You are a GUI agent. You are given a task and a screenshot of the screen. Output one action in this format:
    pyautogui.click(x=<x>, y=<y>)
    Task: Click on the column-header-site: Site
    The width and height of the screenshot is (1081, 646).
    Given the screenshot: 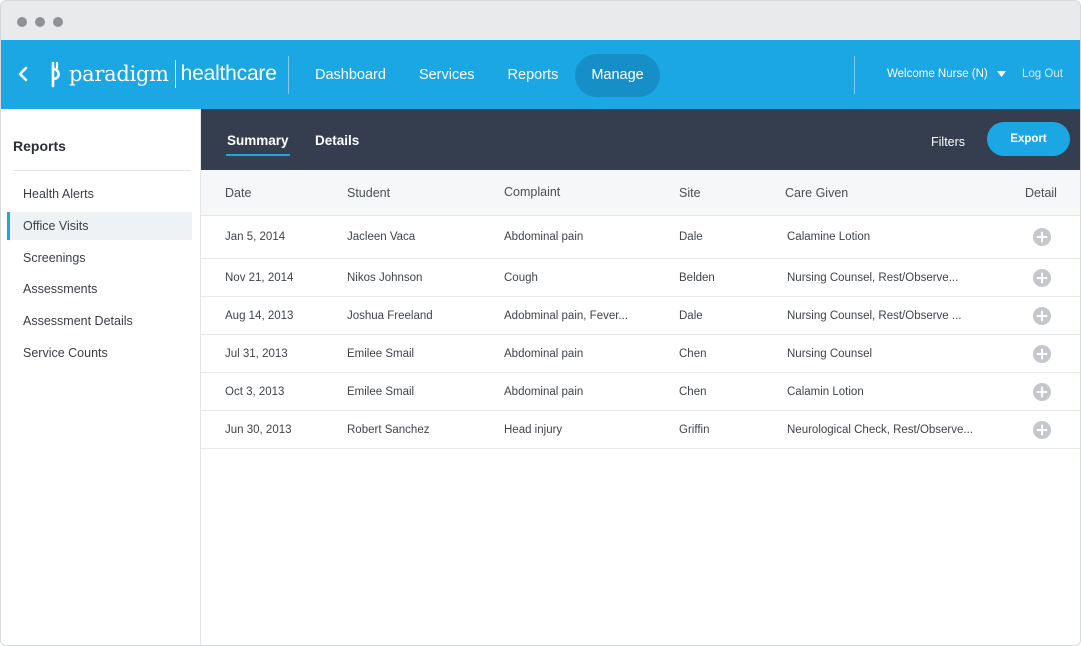 What is the action you would take?
    pyautogui.click(x=690, y=193)
    